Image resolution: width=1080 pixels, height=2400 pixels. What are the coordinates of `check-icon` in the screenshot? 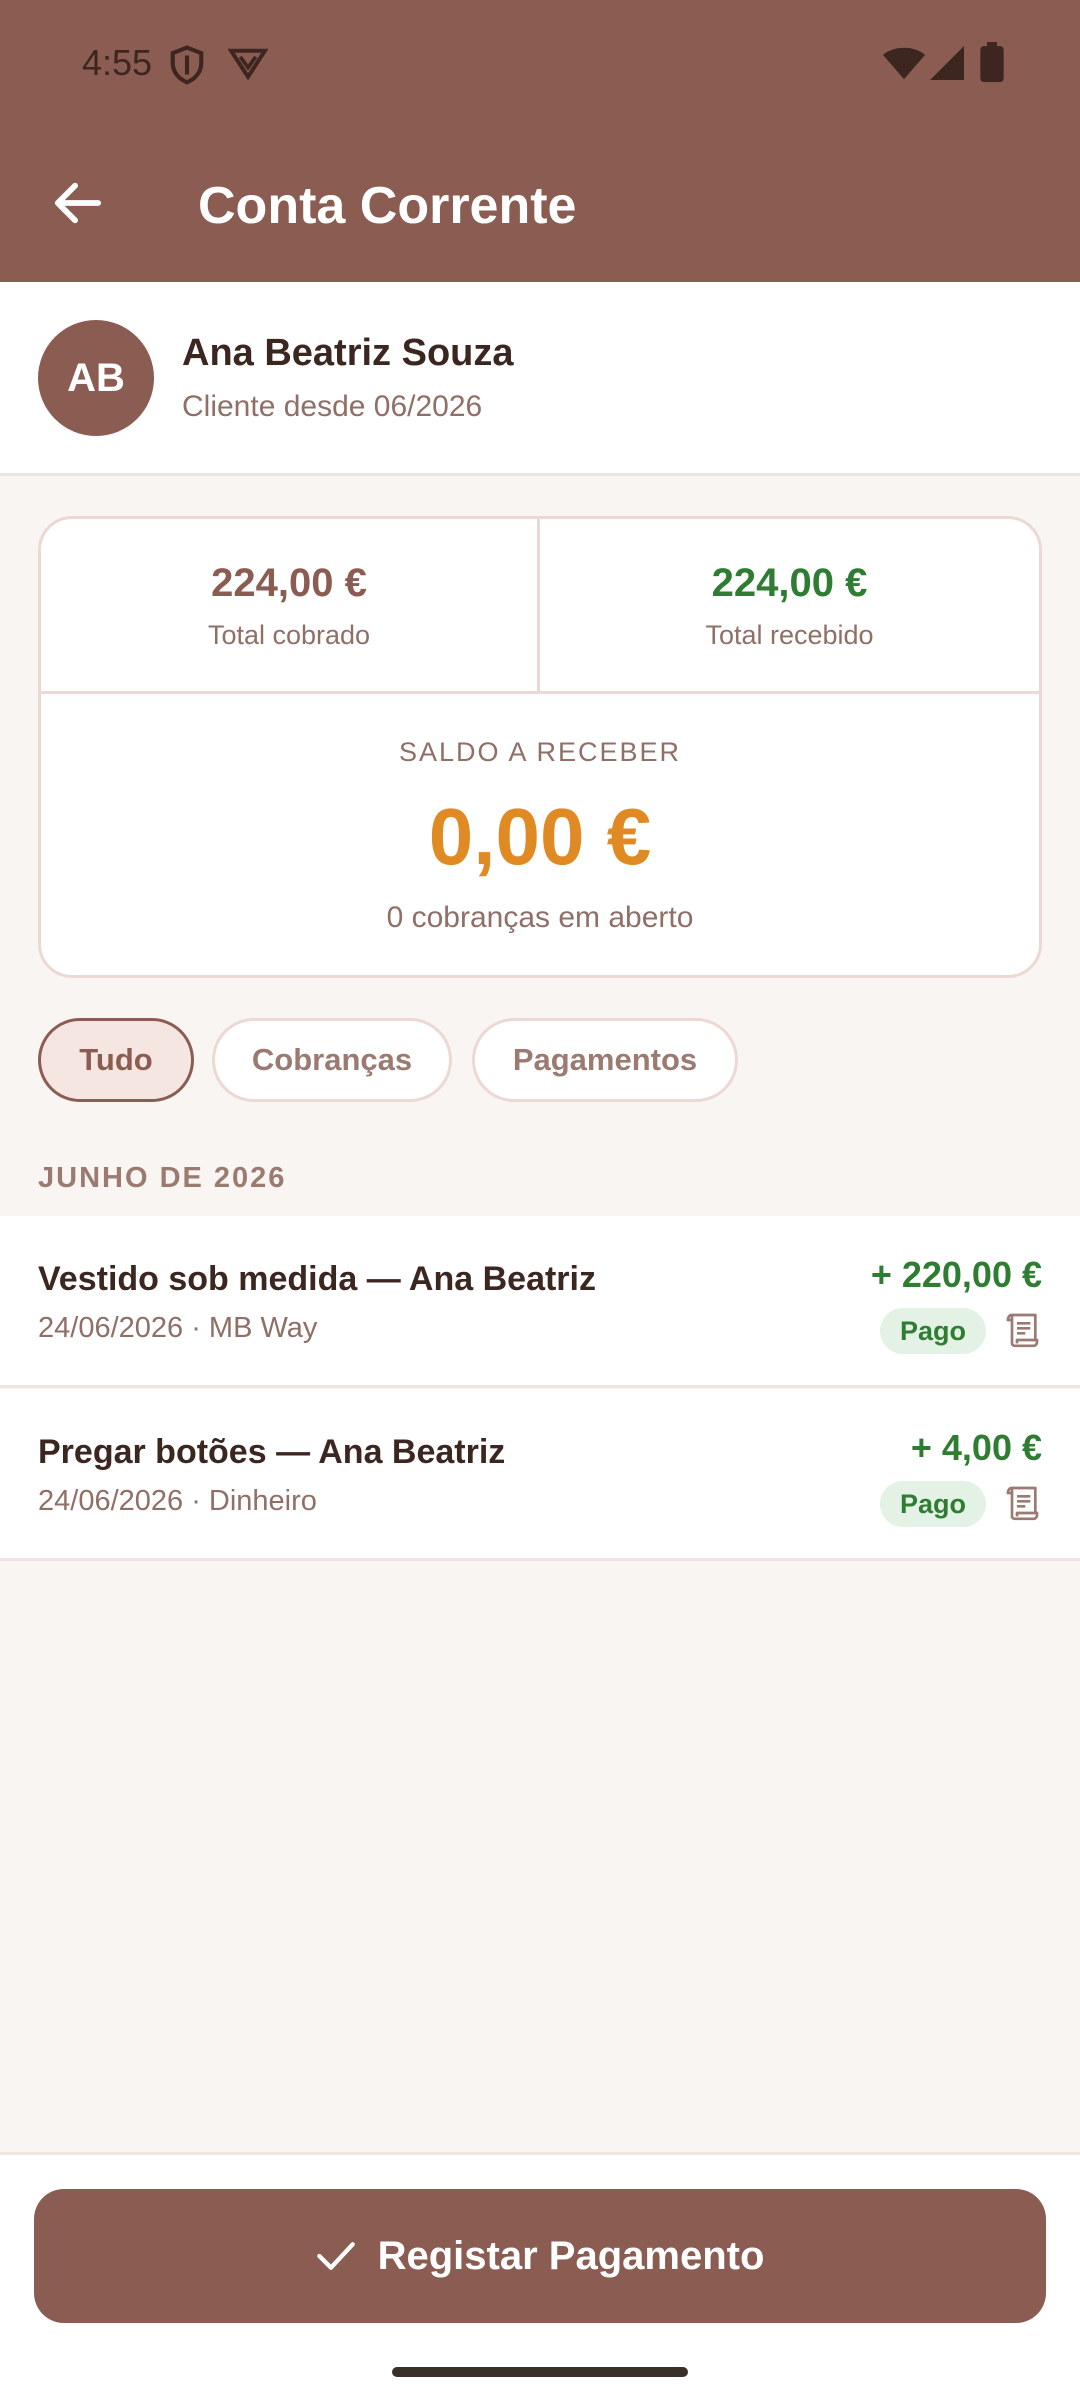 It's located at (335, 2256).